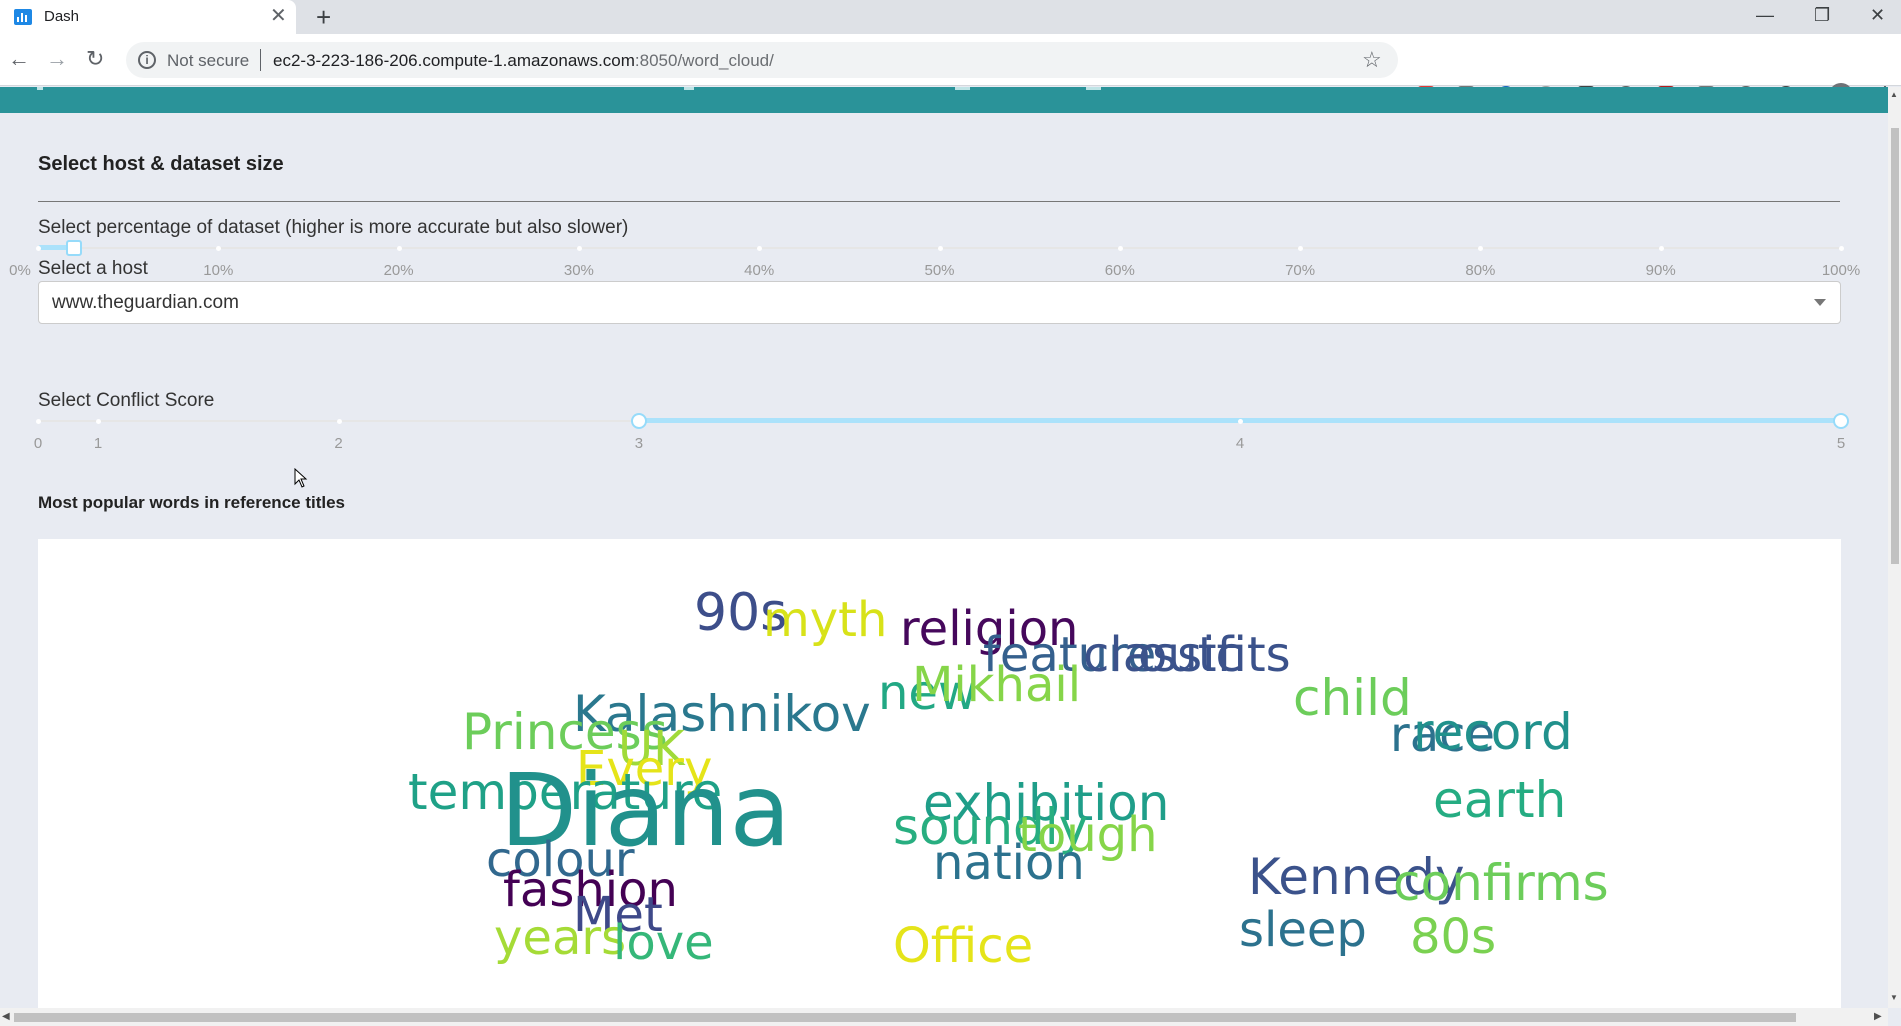 The image size is (1901, 1026). What do you see at coordinates (398, 270) in the screenshot?
I see `slider-mark-label: 20%` at bounding box center [398, 270].